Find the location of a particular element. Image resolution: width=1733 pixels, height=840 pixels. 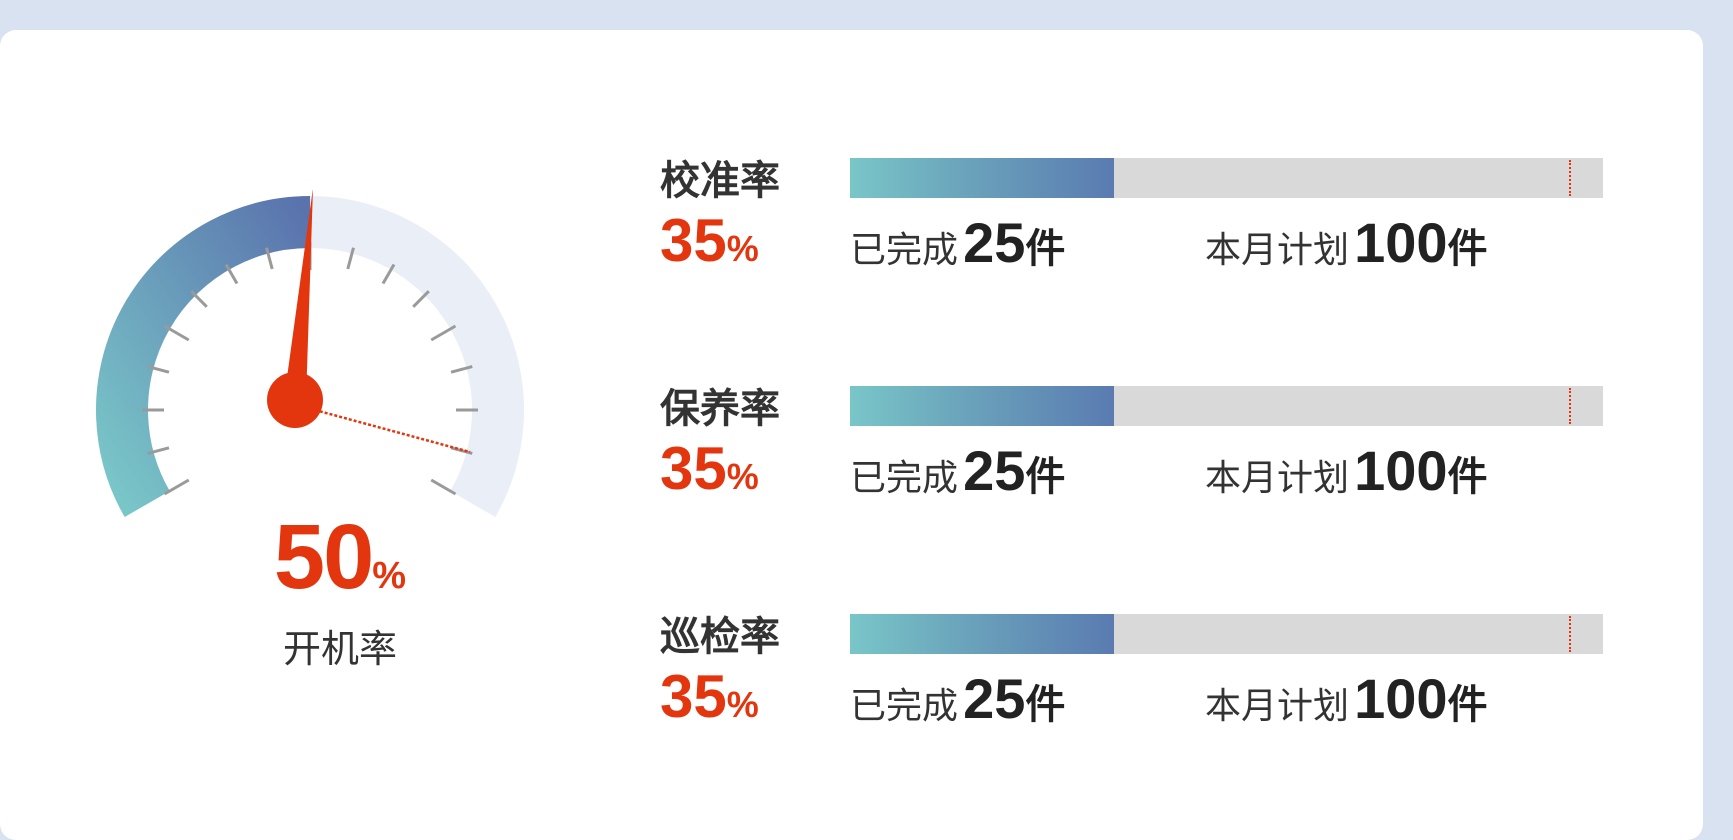

metric-row-maintenance: 保养率 35% 已完成 25件 本月计划 100件 is located at coordinates (1140, 451).